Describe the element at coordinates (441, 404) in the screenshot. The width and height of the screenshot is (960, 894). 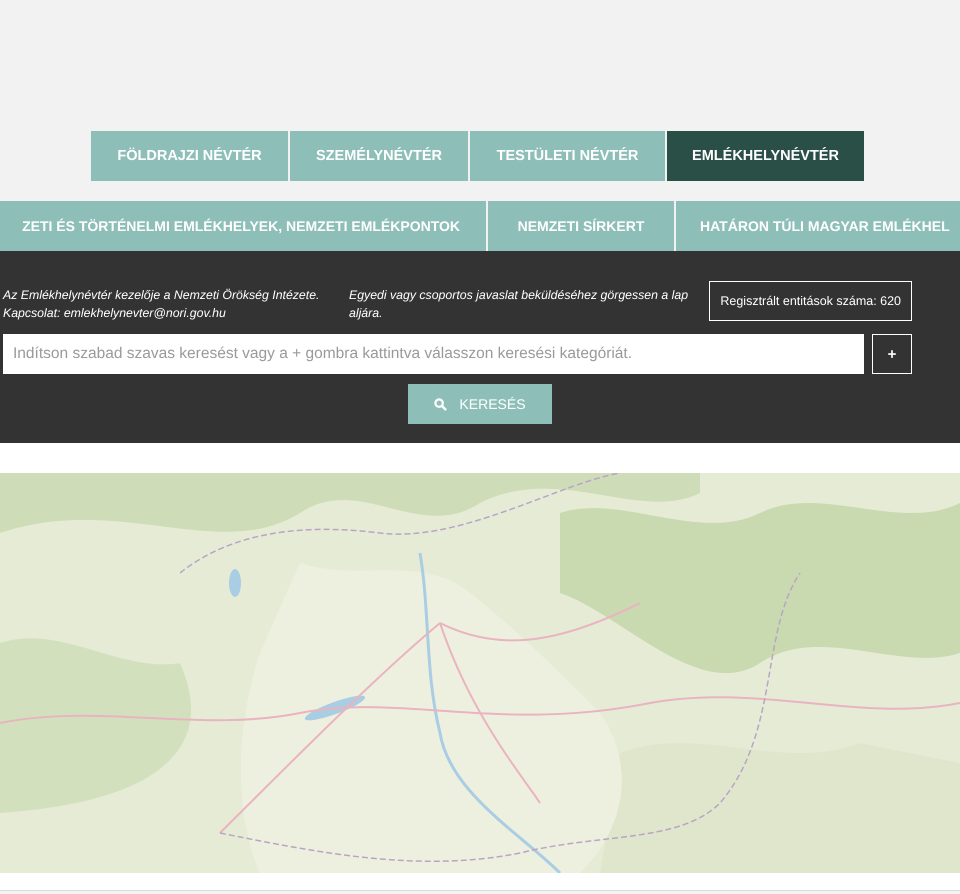
I see `search-icon` at that location.